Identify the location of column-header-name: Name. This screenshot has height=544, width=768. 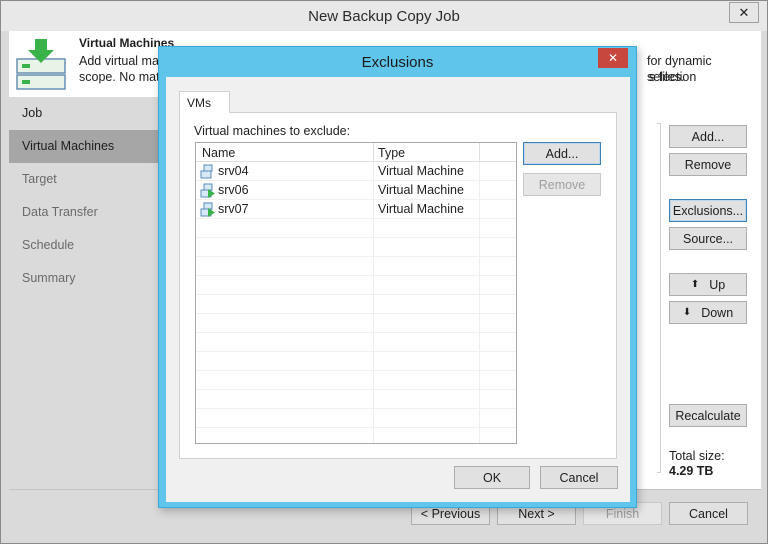
(218, 153).